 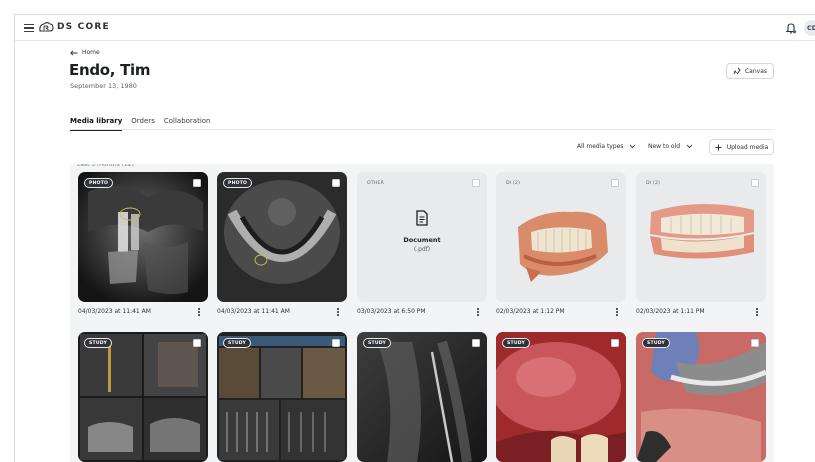 I want to click on brand-name: DS CORE, so click(x=83, y=27).